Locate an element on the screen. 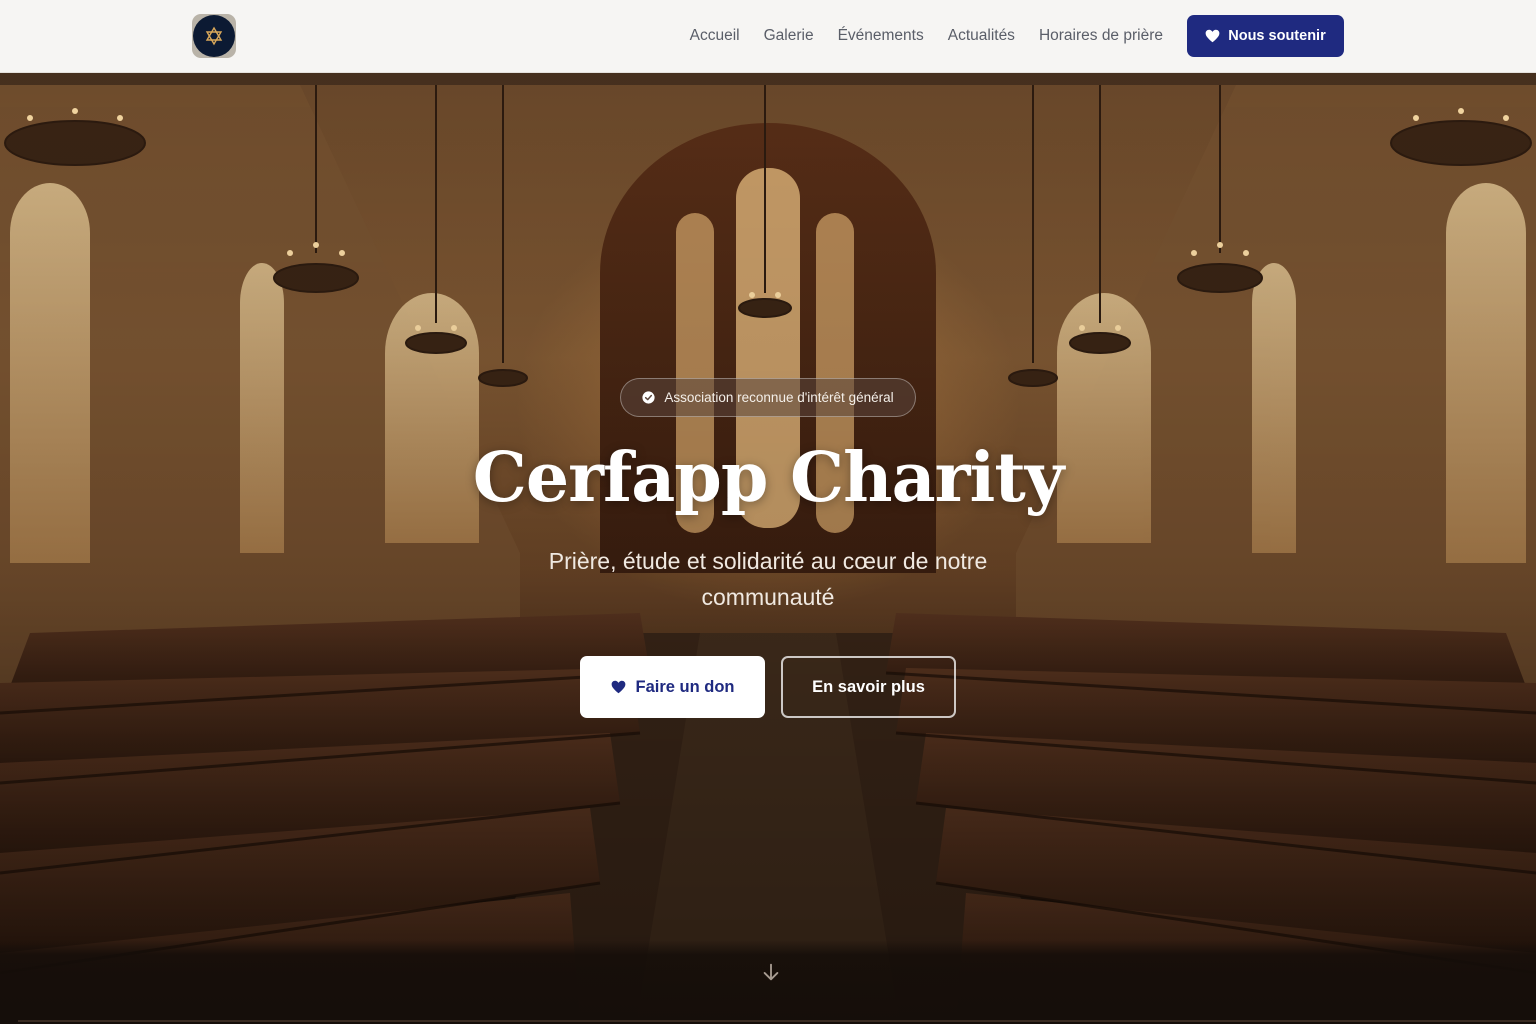  nav-link-evenements: Événements is located at coordinates (881, 36).